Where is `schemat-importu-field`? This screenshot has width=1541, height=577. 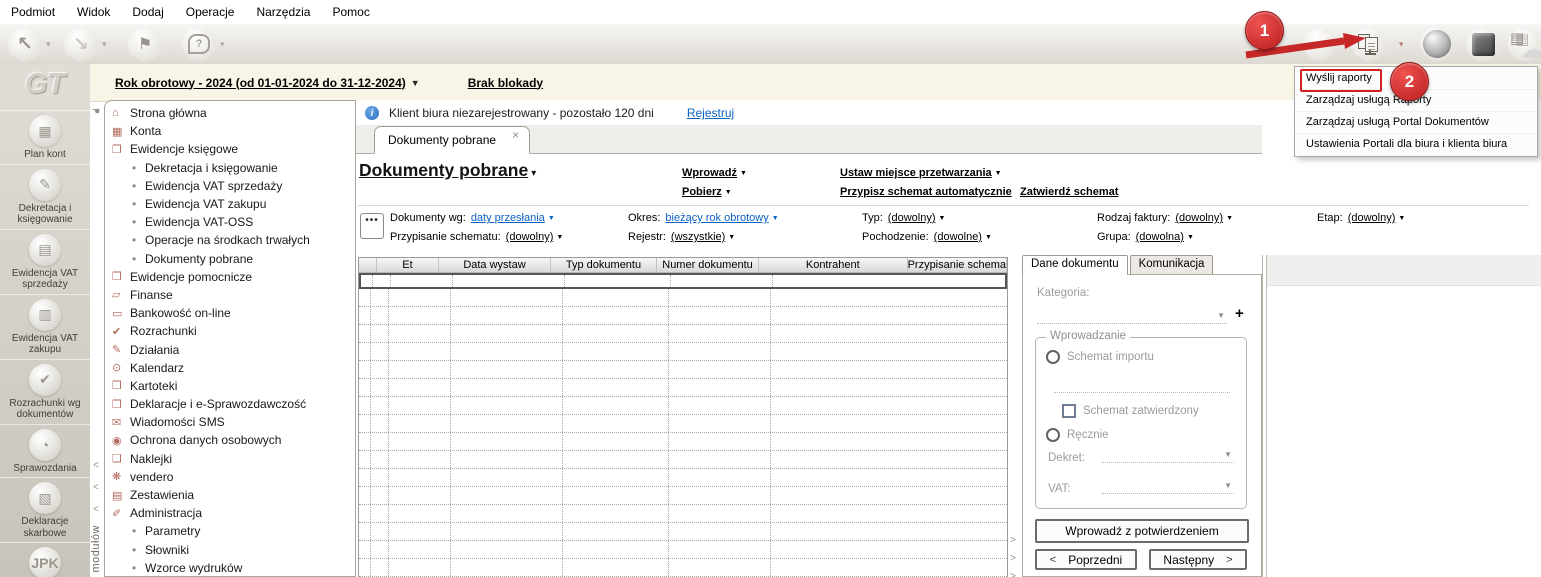
schemat-importu-field is located at coordinates (1142, 392).